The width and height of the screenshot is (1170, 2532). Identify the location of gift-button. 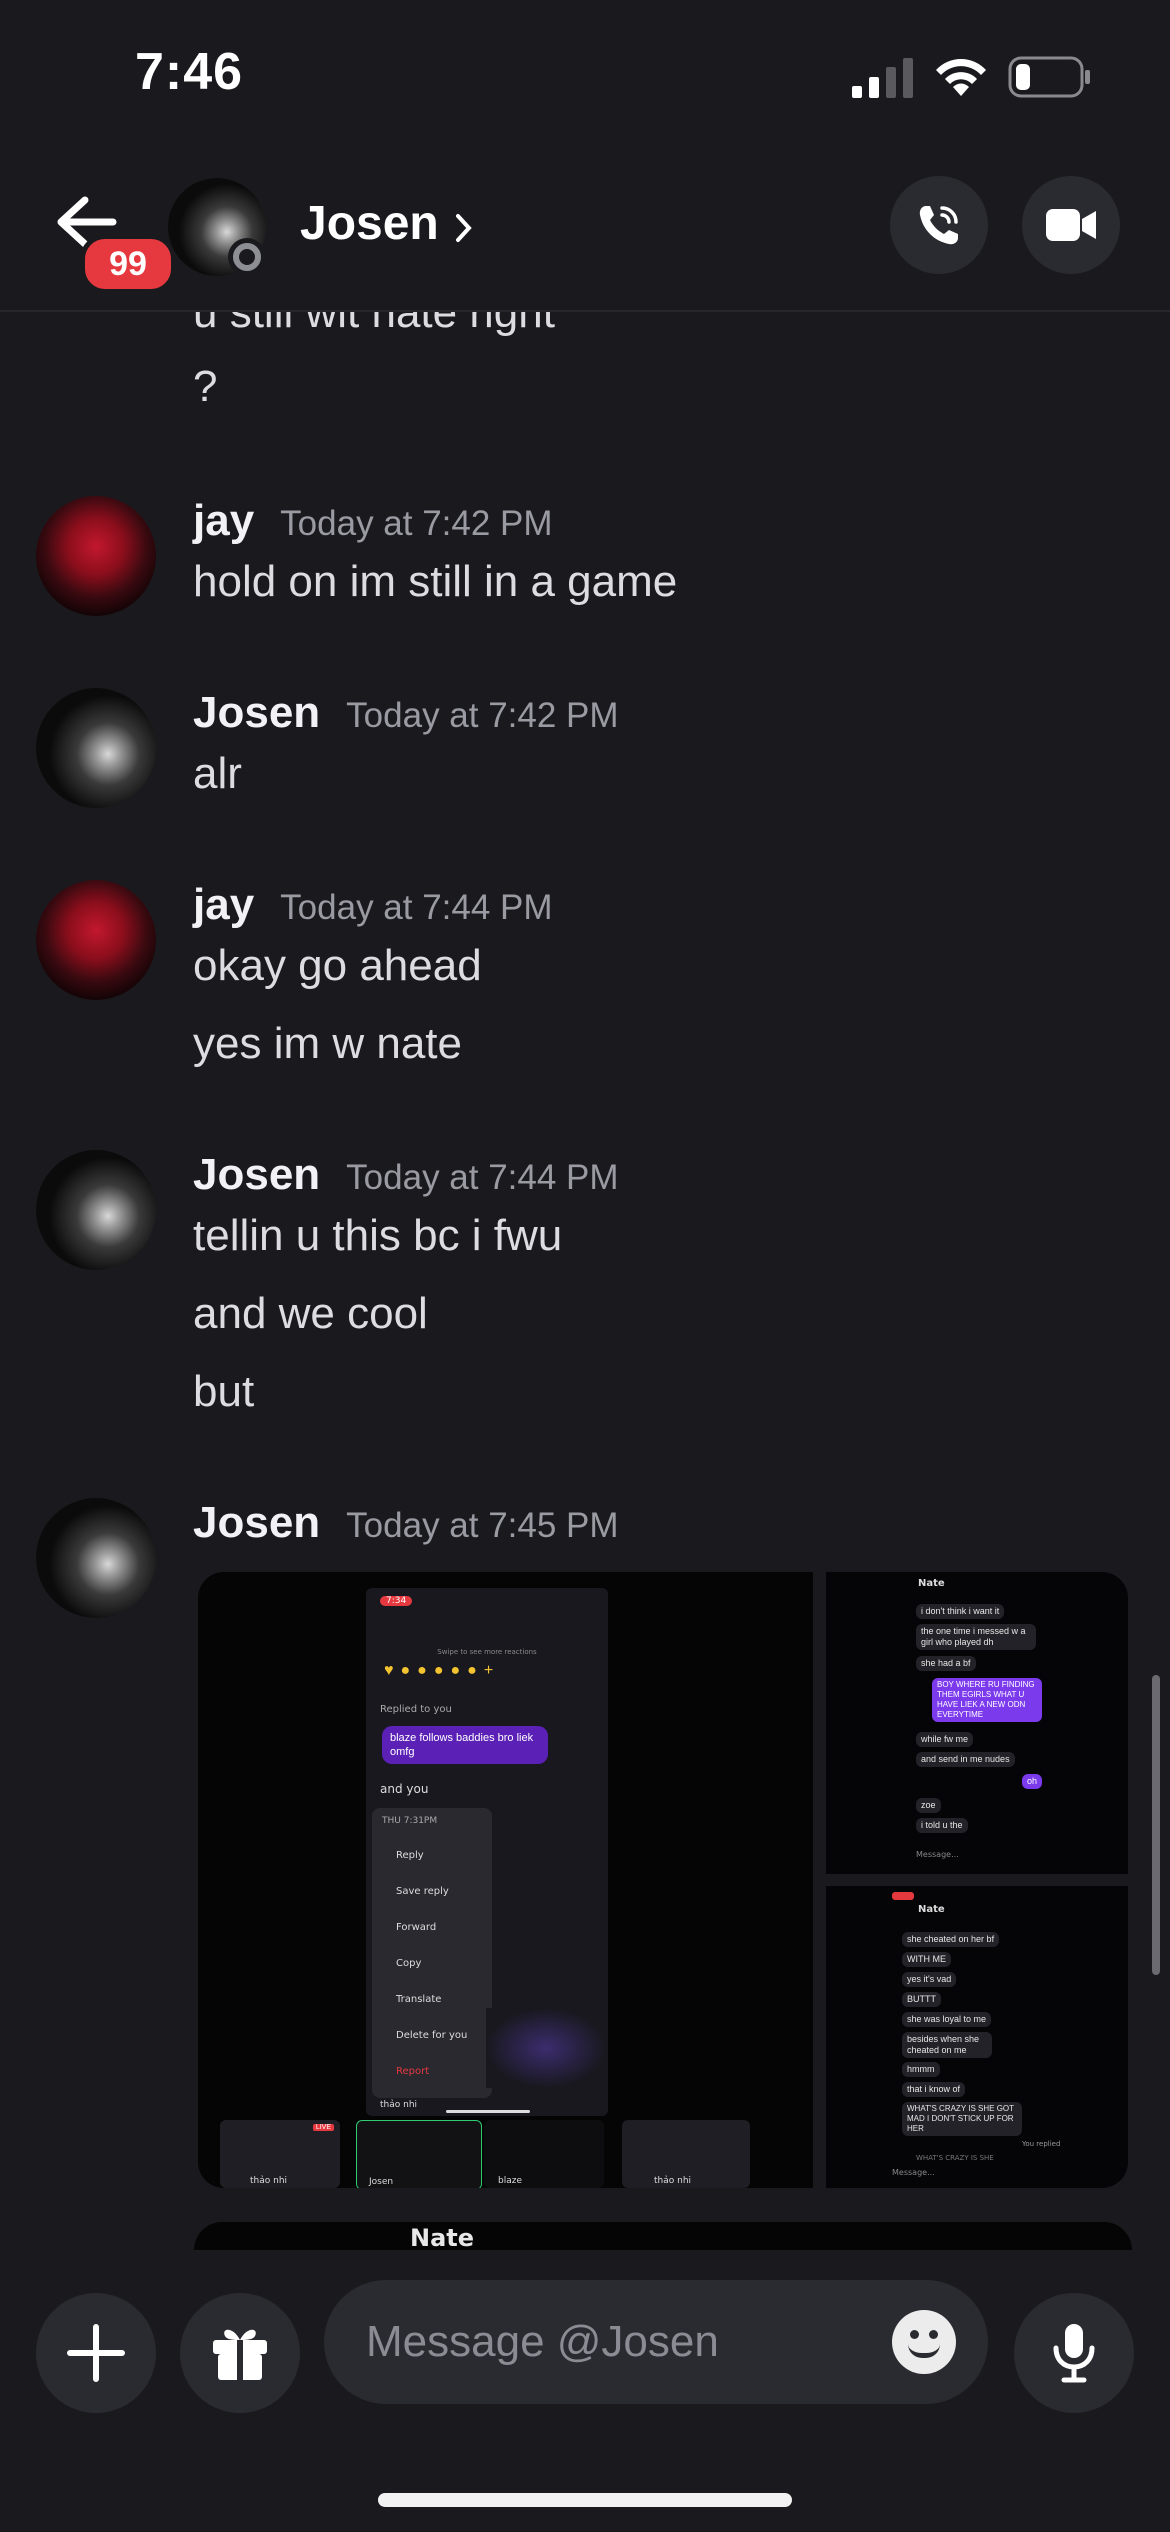
(240, 2353).